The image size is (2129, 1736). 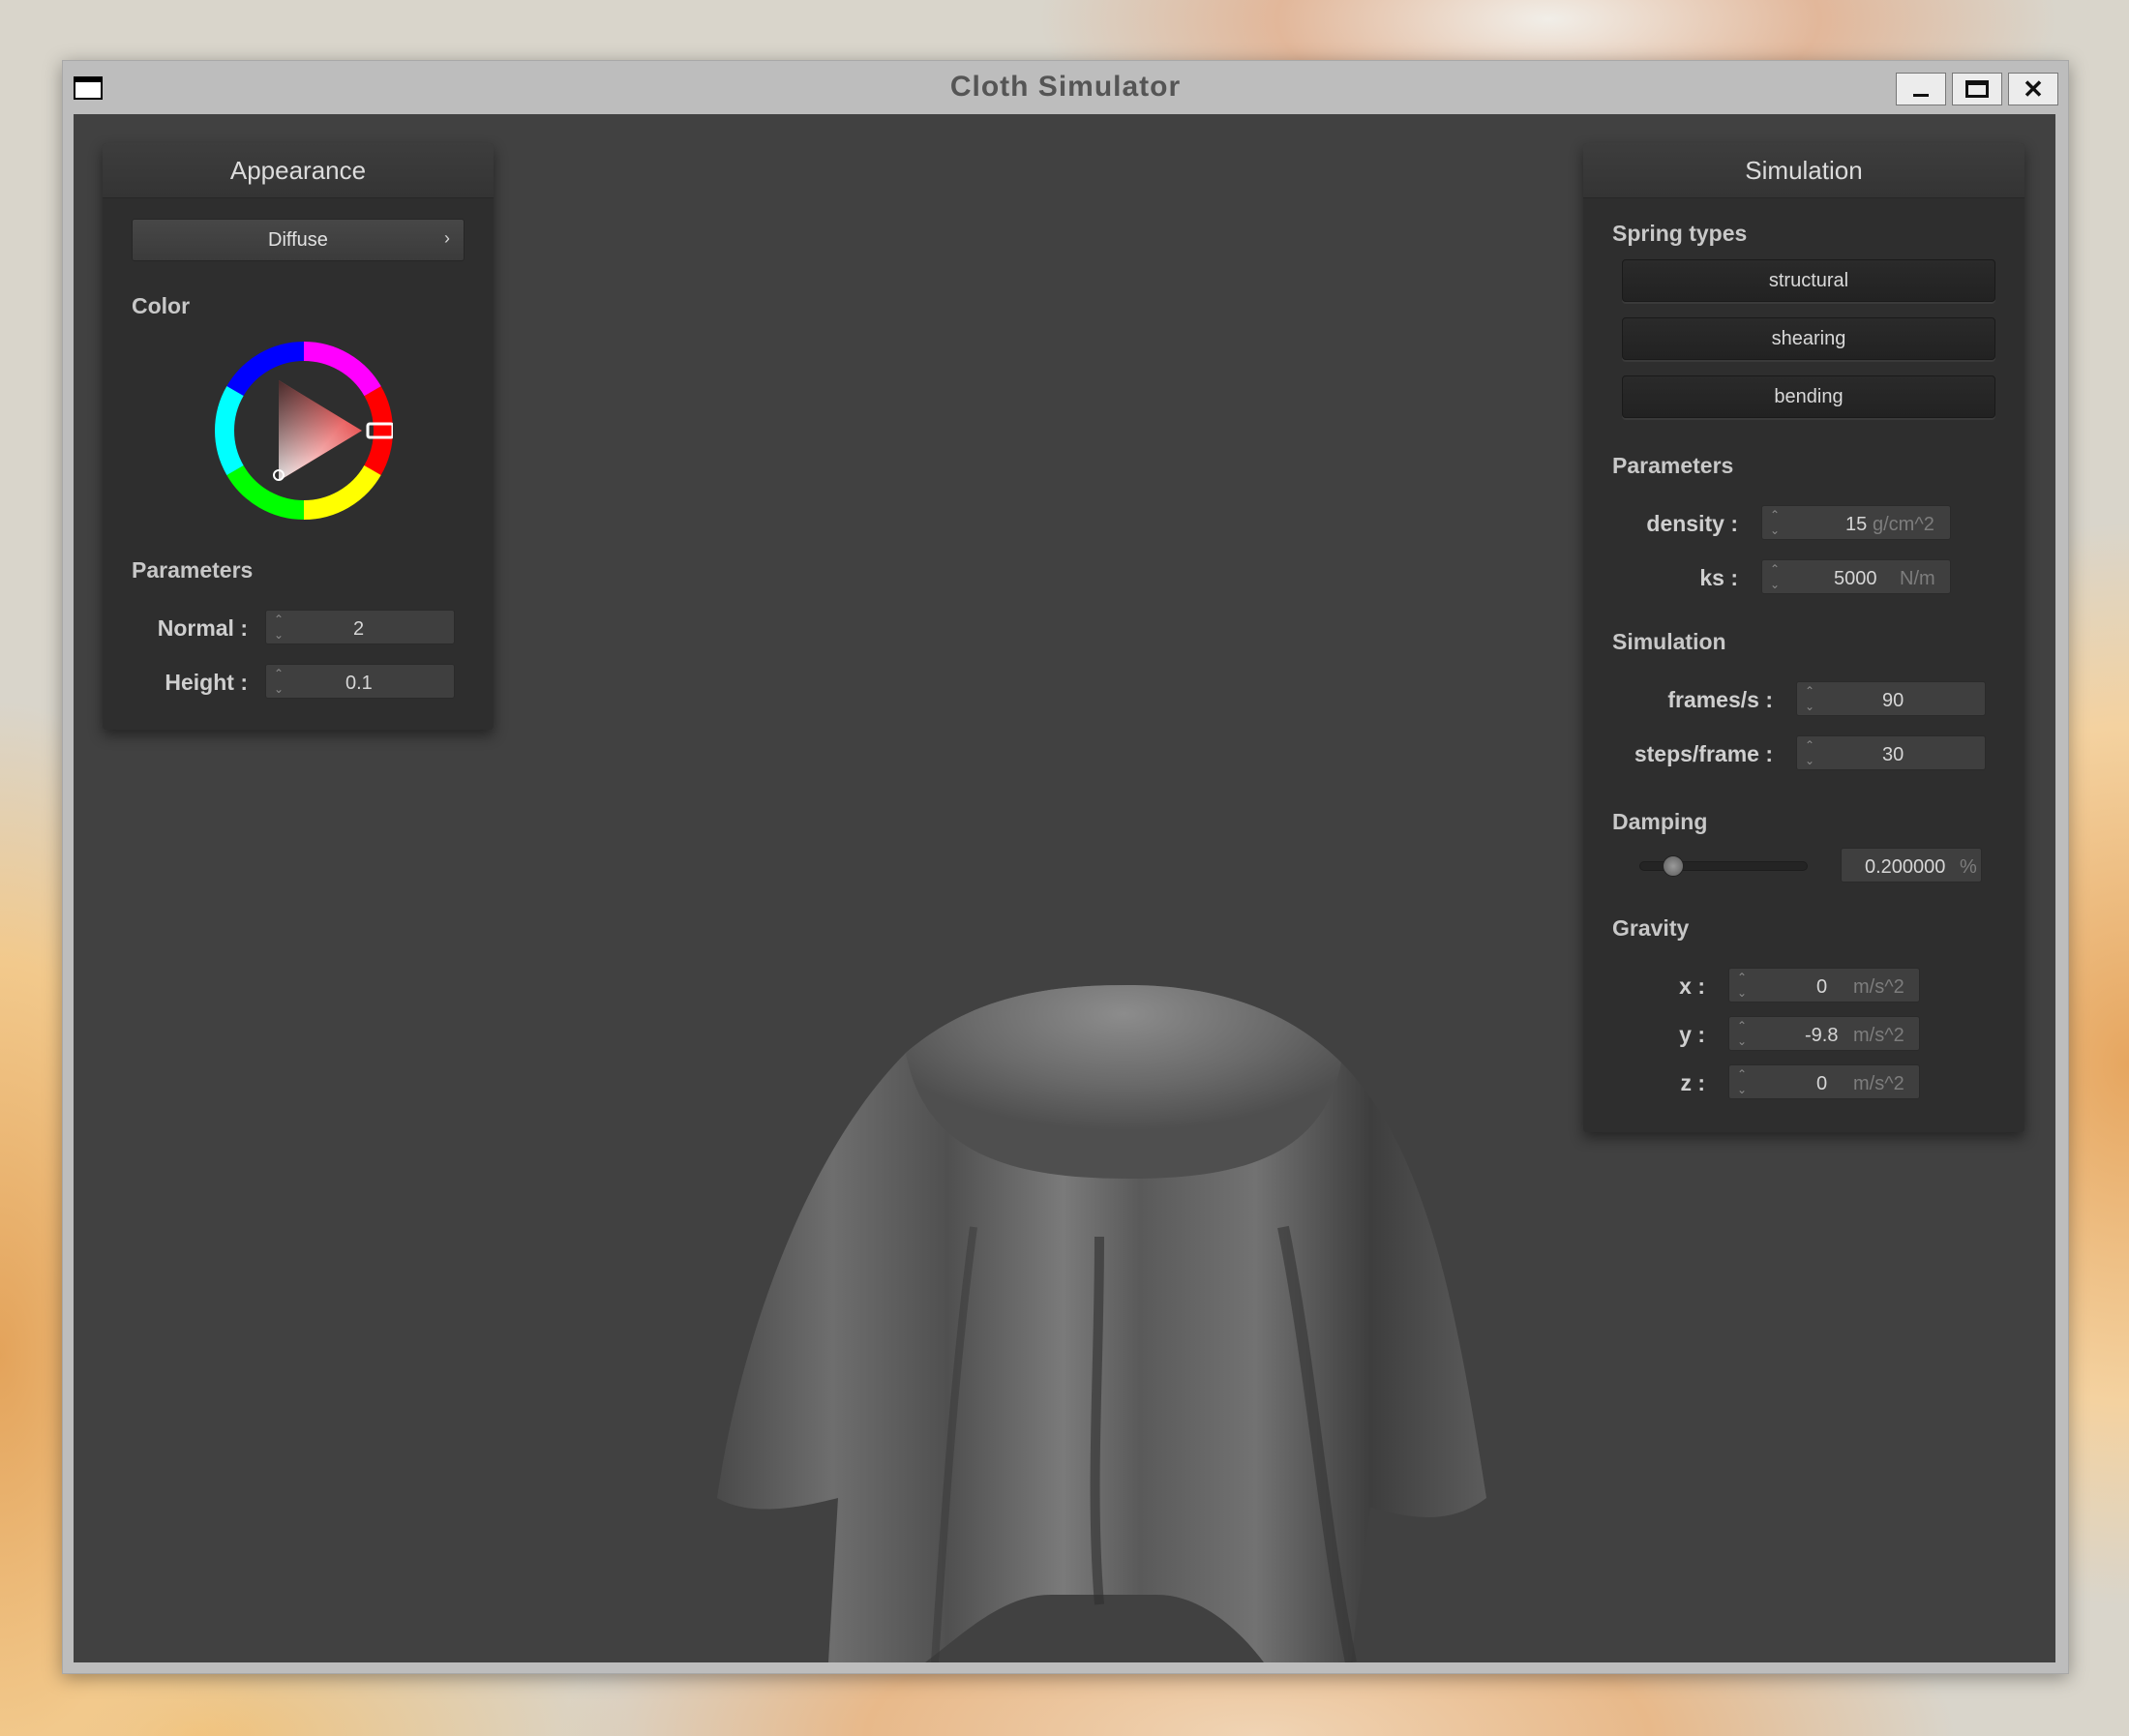 I want to click on gravity-y-value: -9.8, so click(x=1822, y=1035).